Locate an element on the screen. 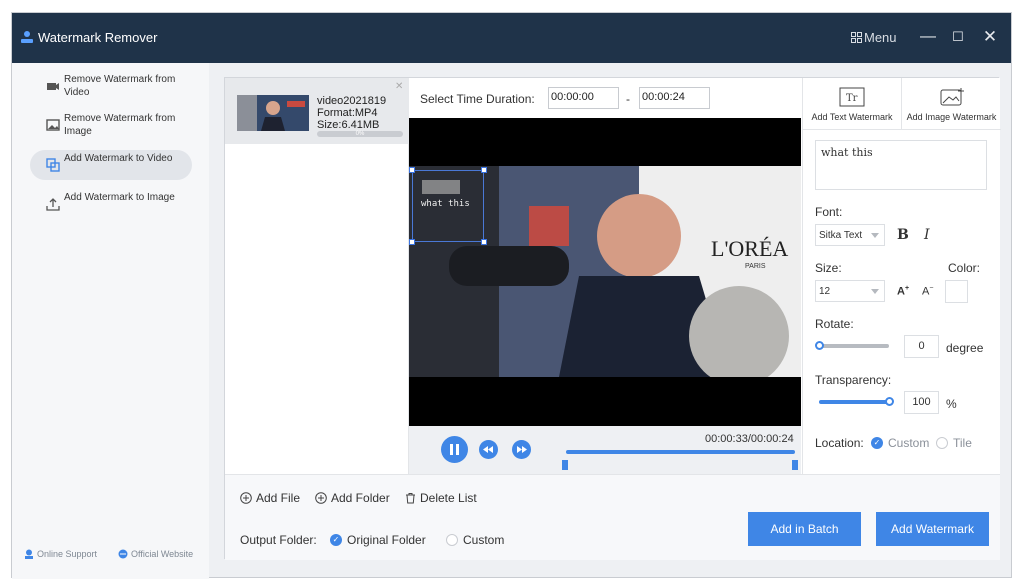 The image size is (1024, 584). text-watermark-icon: Tr is located at coordinates (852, 97).